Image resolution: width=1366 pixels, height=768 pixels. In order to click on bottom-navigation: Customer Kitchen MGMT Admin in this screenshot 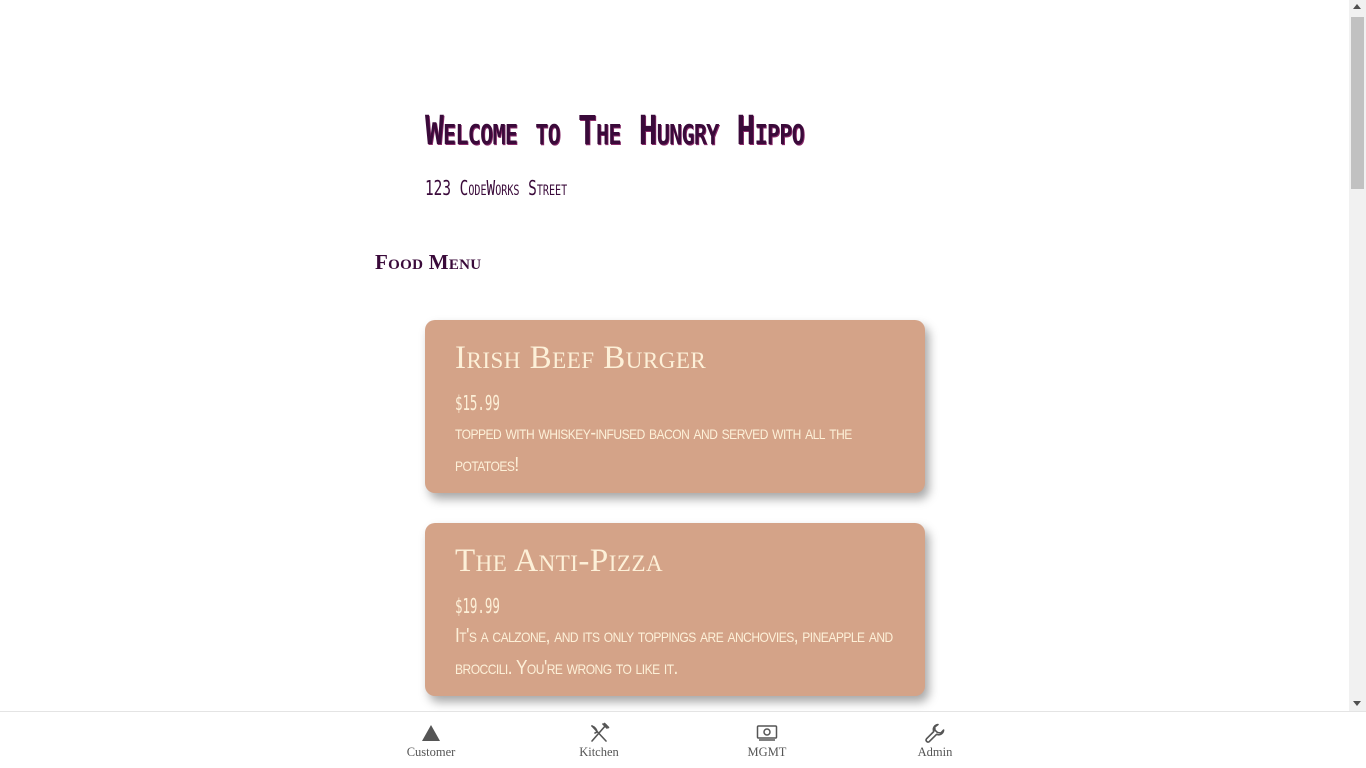, I will do `click(683, 739)`.